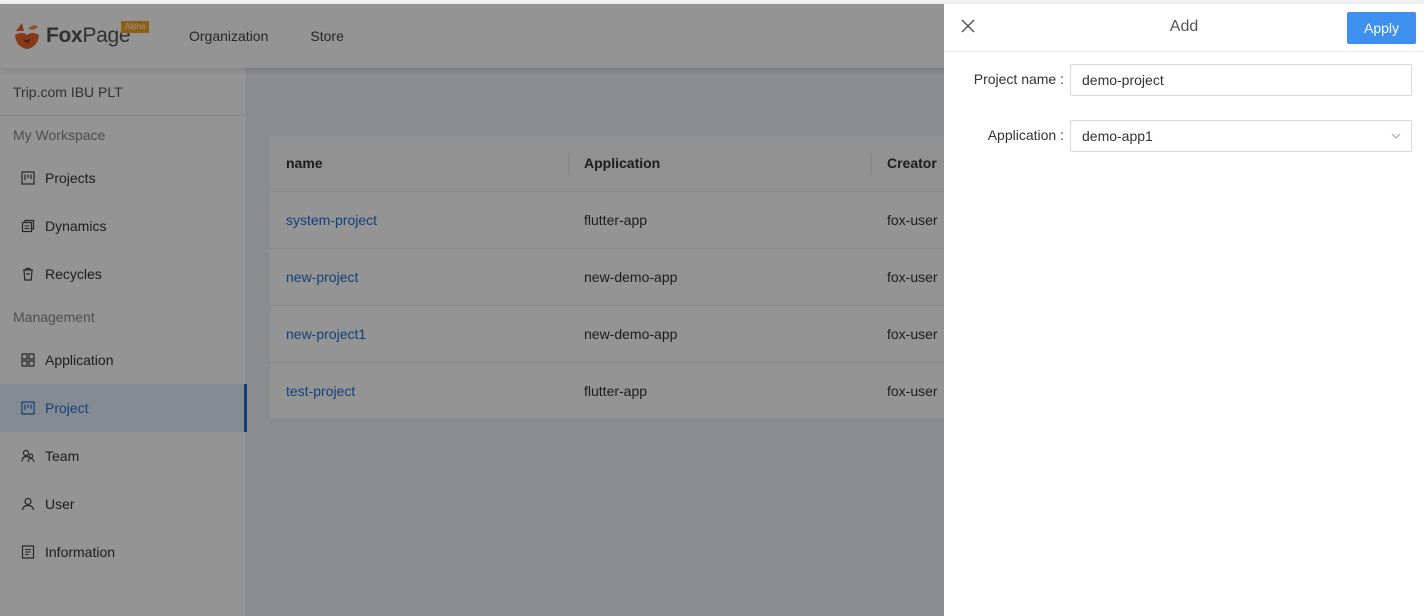 This screenshot has width=1424, height=616. What do you see at coordinates (1241, 80) in the screenshot?
I see `project-name-input: demo-project` at bounding box center [1241, 80].